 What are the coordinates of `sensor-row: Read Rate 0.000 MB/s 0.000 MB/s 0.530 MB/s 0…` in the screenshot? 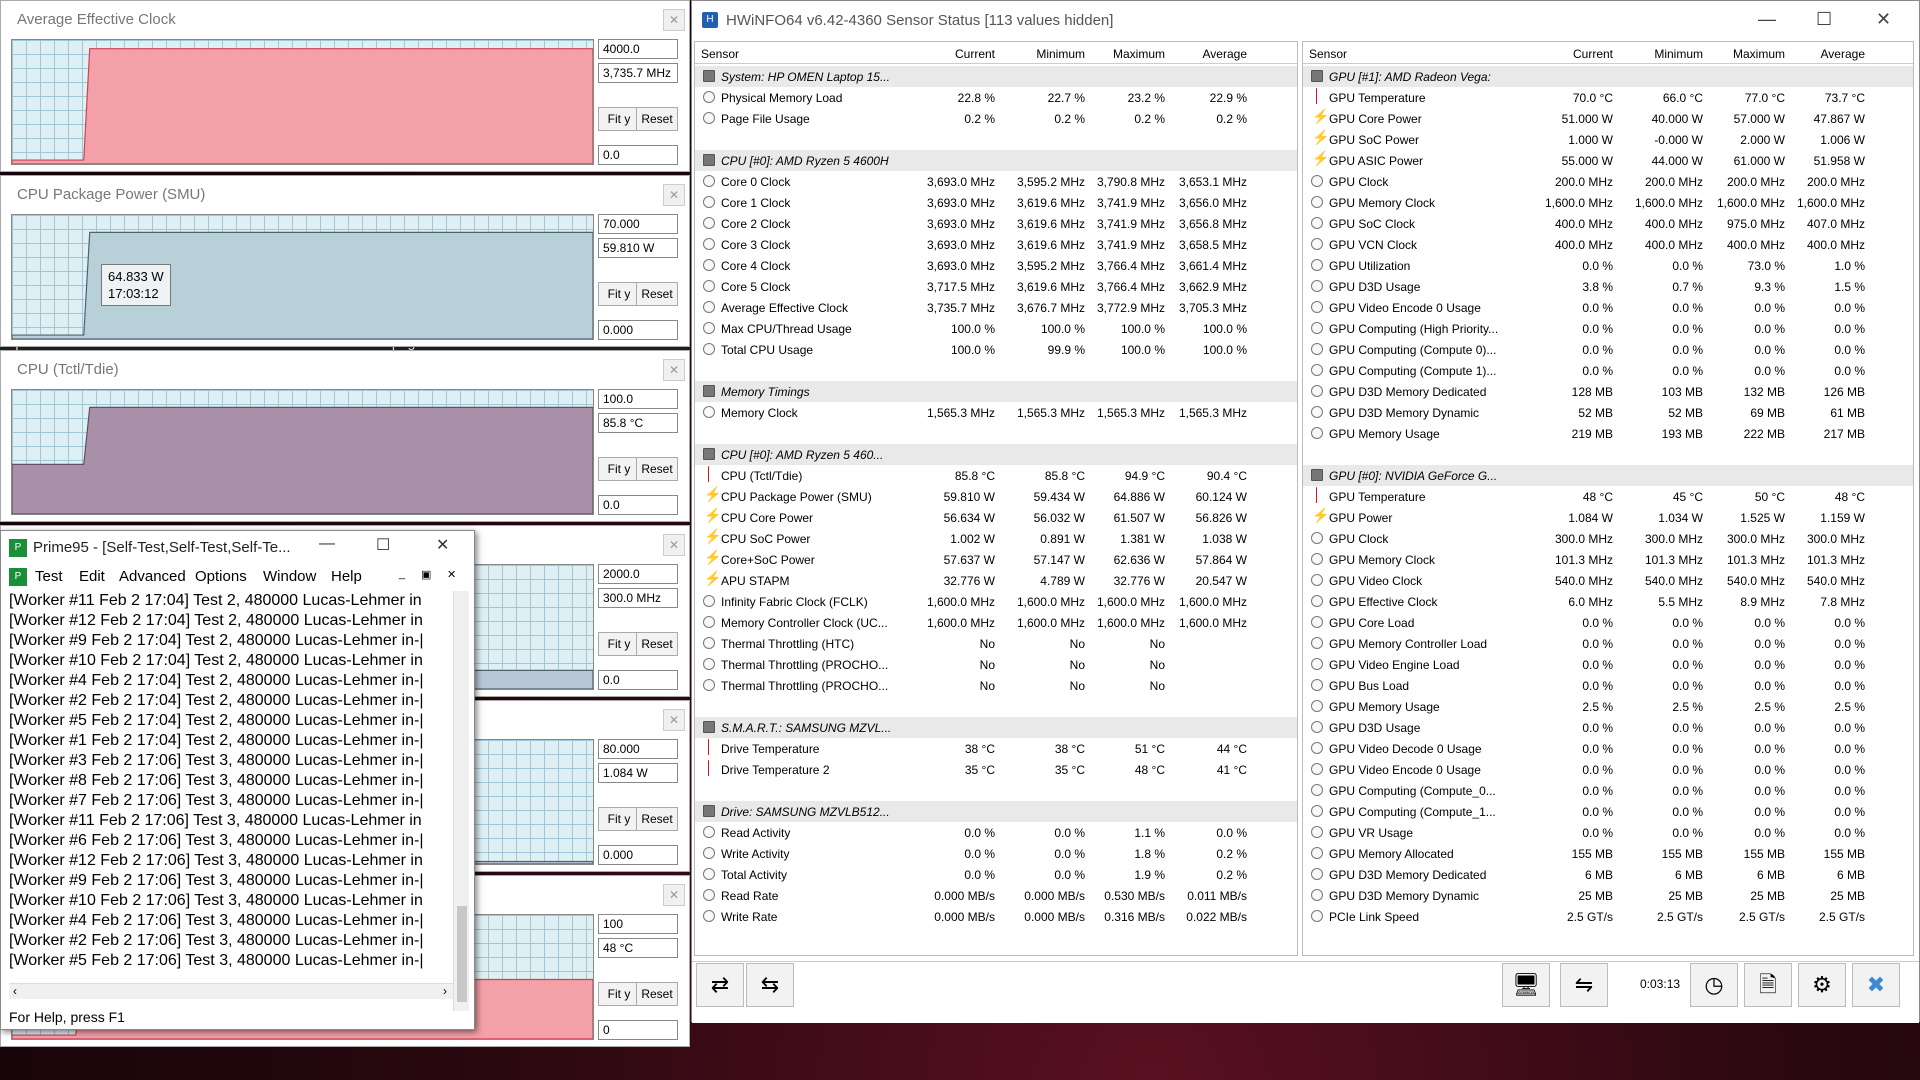 It's located at (996, 895).